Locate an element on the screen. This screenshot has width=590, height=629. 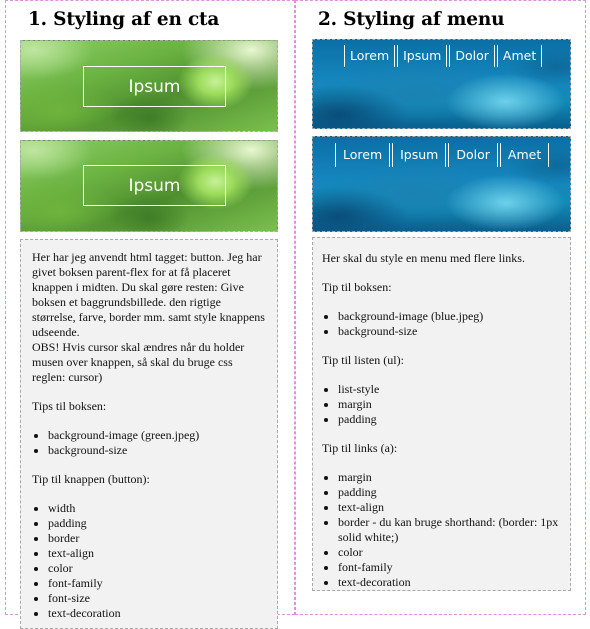
menu-section-title: 2. Styling af menu is located at coordinates (411, 19).